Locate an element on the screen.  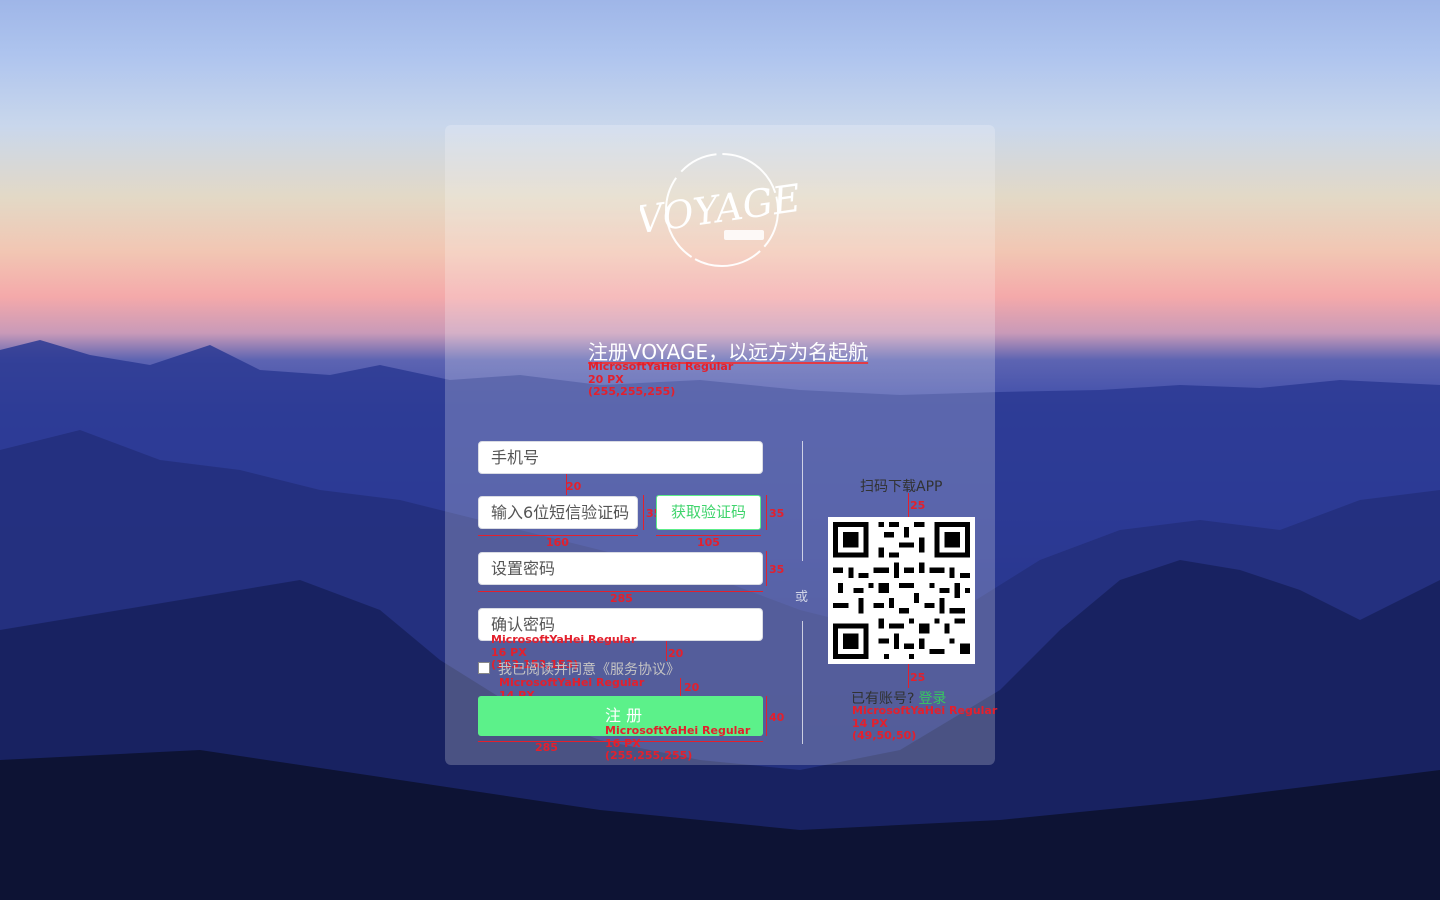
width-marker-line is located at coordinates (620, 741).